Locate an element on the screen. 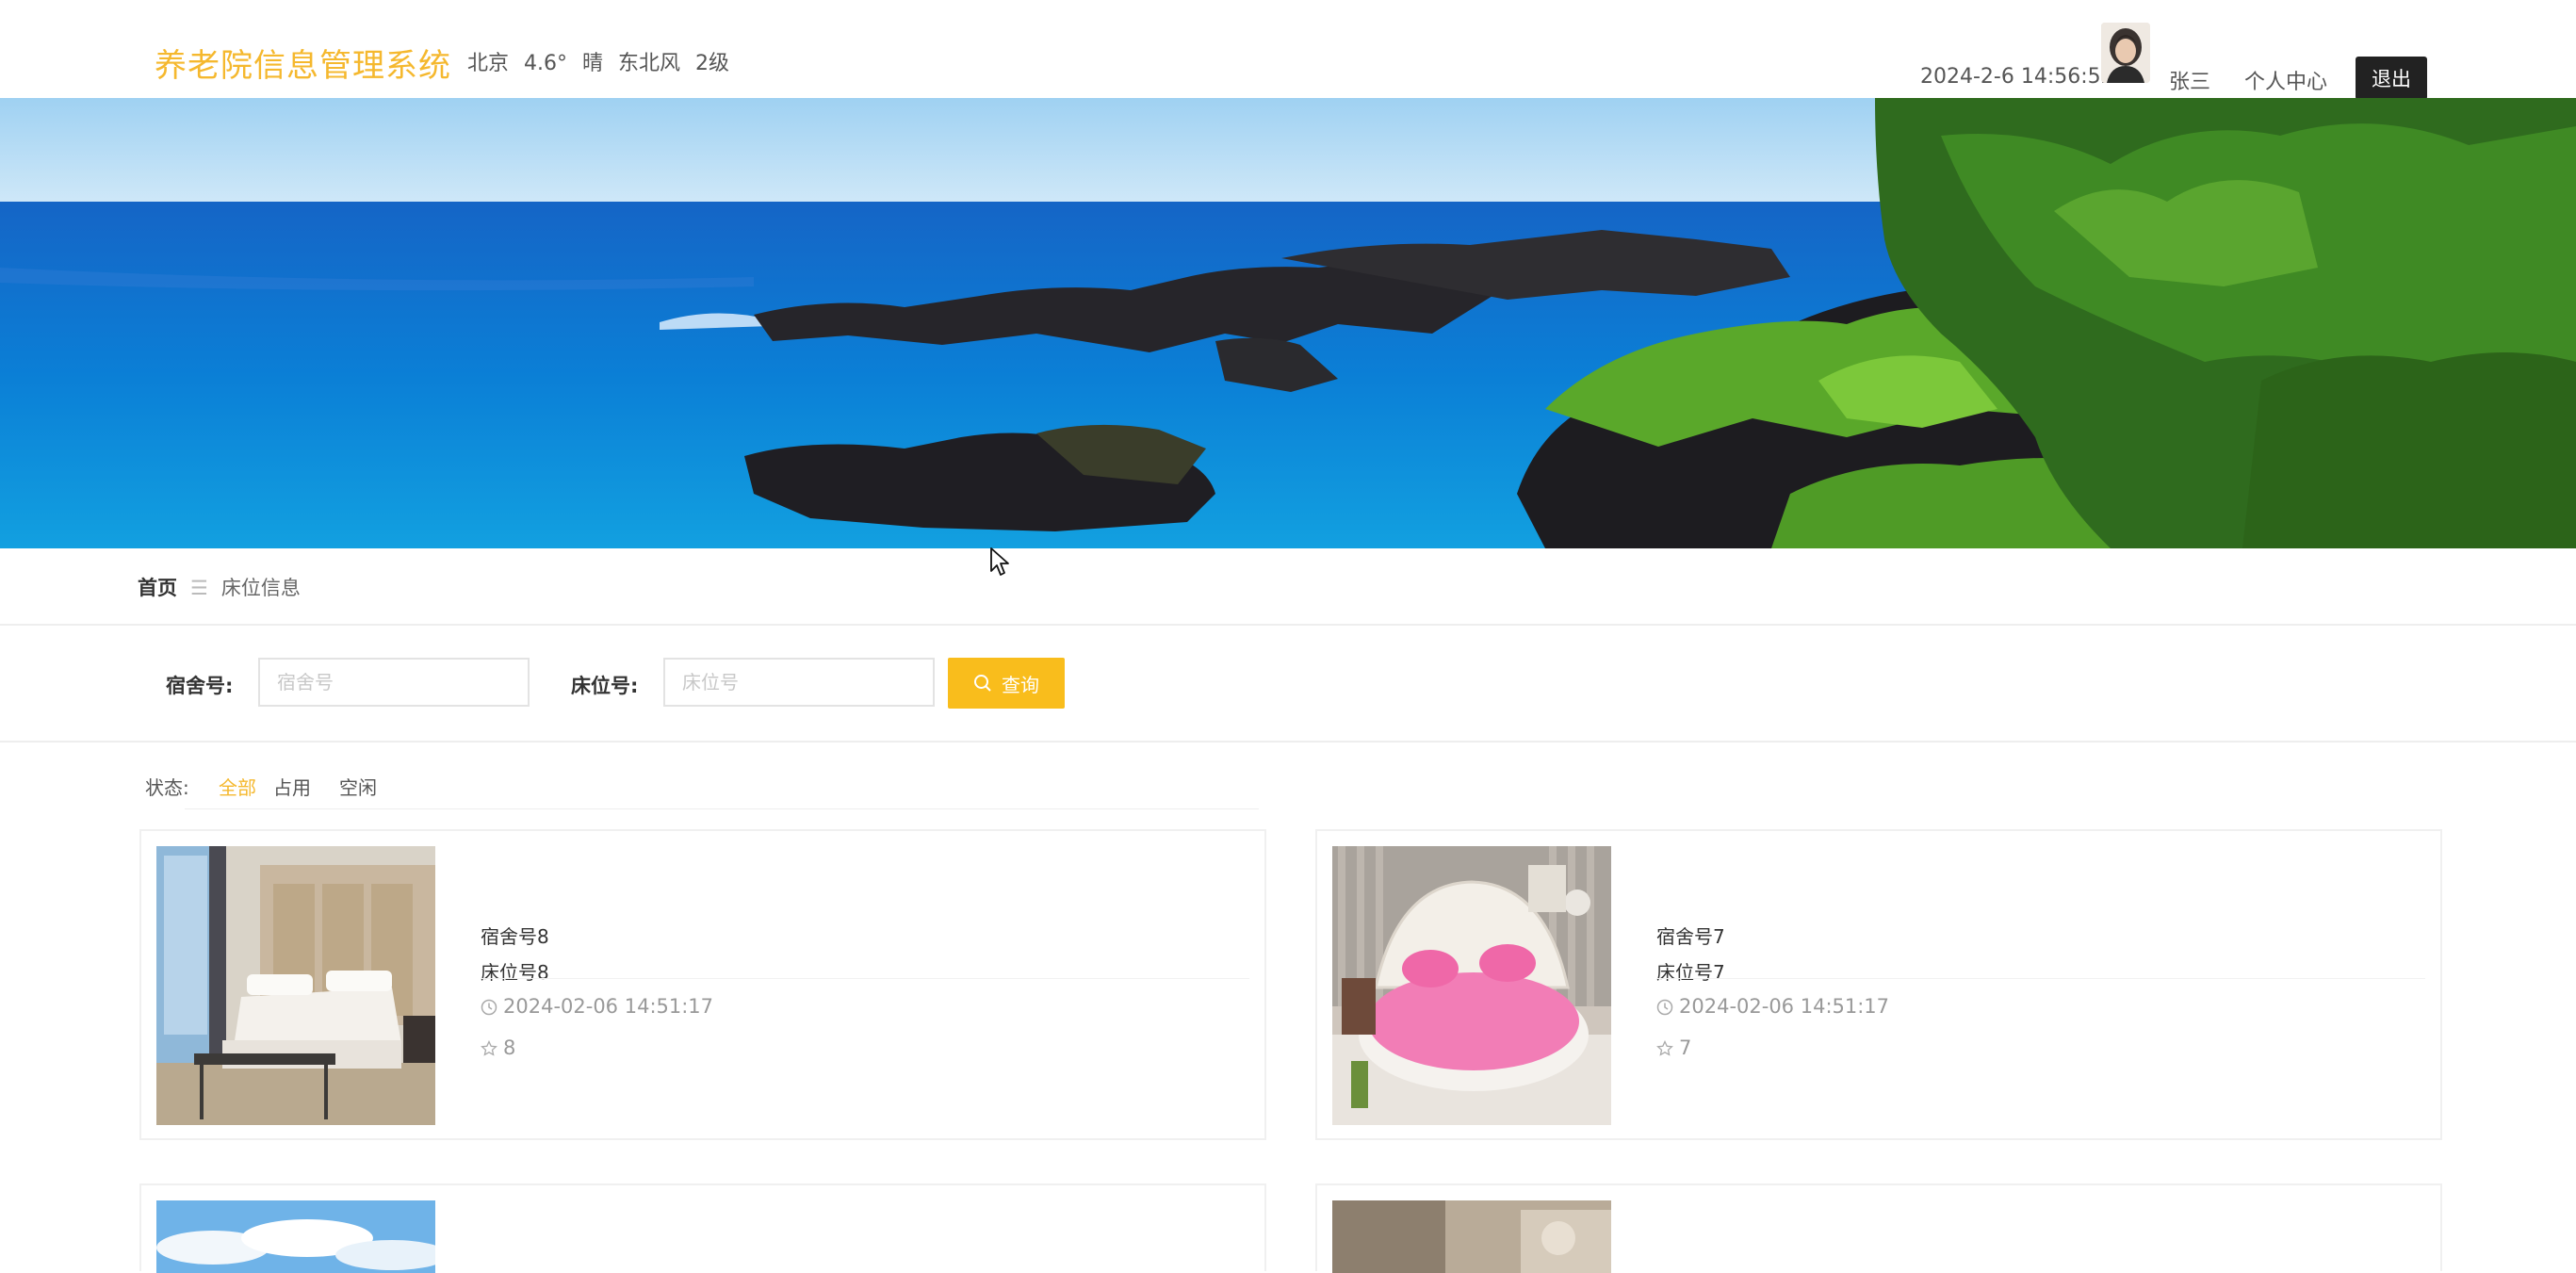 The height and width of the screenshot is (1273, 2576). breadcrumb: 首页 ☰ 床位信息 is located at coordinates (219, 587).